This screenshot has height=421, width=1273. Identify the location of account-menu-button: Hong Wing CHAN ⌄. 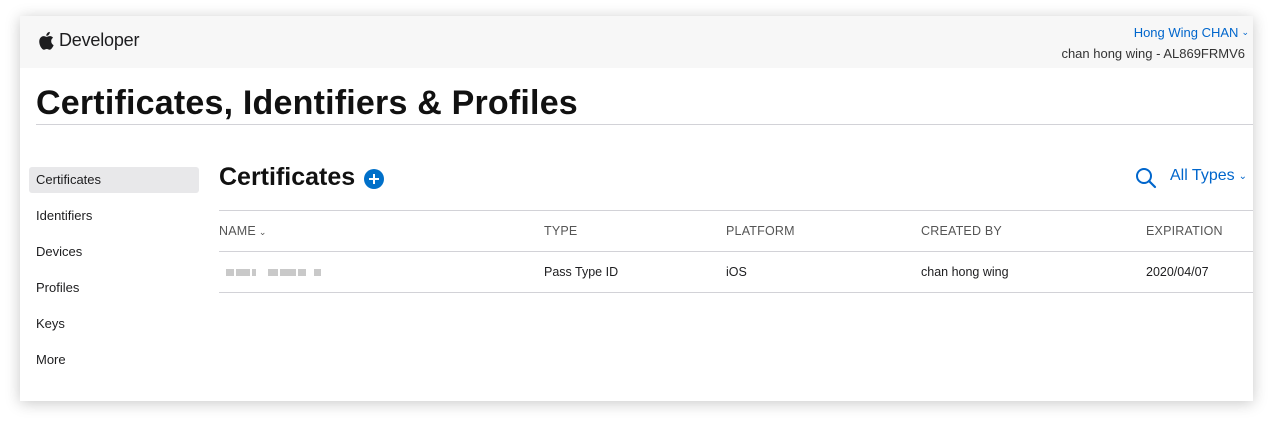
(1191, 32).